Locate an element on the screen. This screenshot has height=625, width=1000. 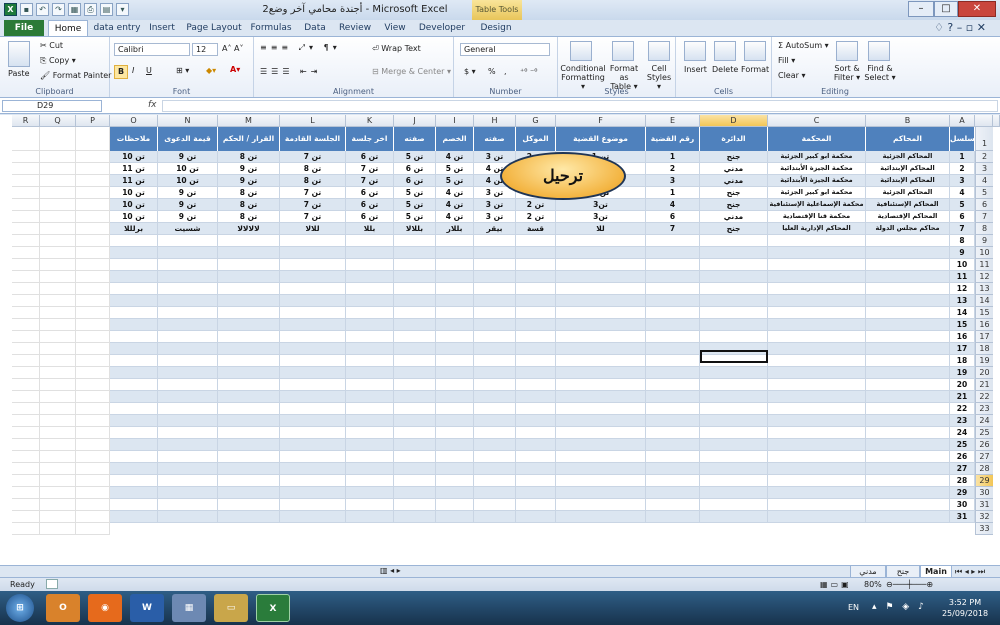
table-cell: تن 3 is located at coordinates (495, 157).